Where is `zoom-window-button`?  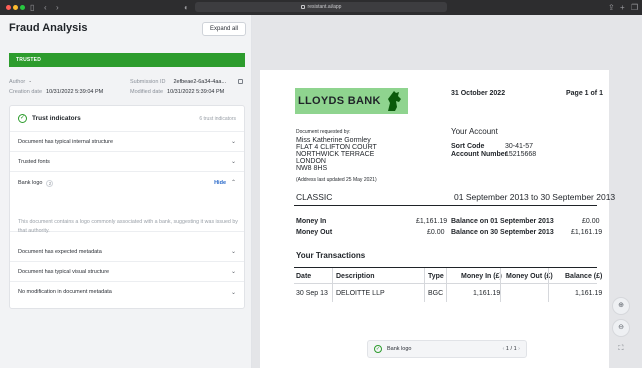
zoom-window-button is located at coordinates (22, 7).